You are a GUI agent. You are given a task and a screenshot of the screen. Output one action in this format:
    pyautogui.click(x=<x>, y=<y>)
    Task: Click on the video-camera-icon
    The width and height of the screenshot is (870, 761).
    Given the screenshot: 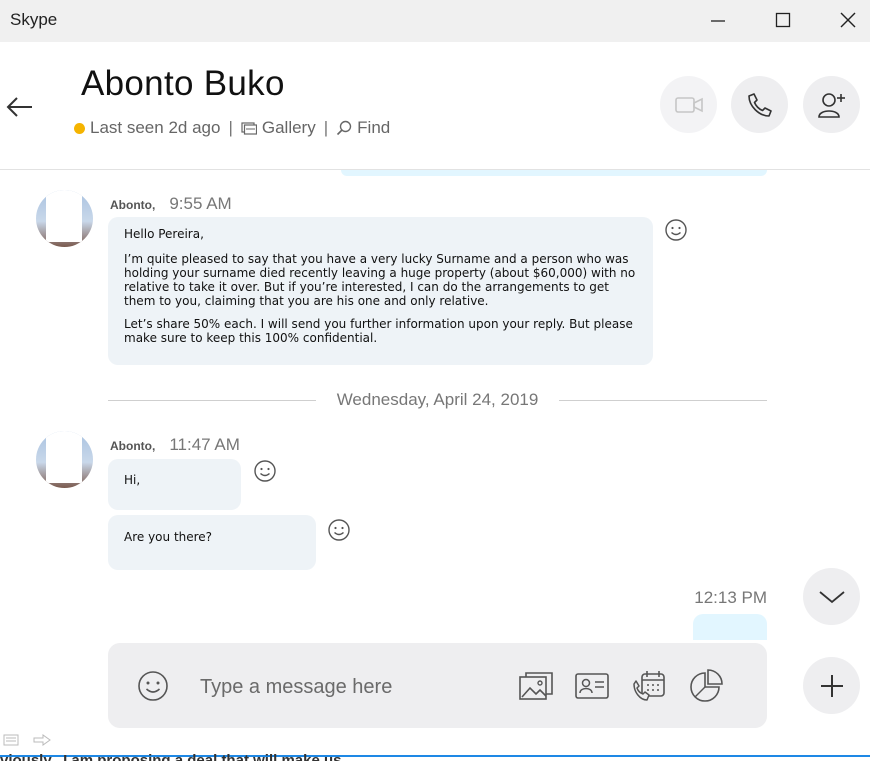 What is the action you would take?
    pyautogui.click(x=688, y=104)
    